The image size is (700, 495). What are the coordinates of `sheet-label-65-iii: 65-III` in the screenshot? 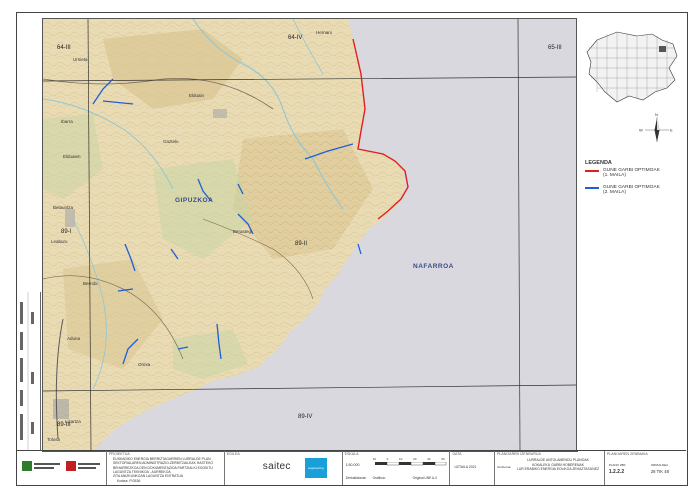 It's located at (555, 48).